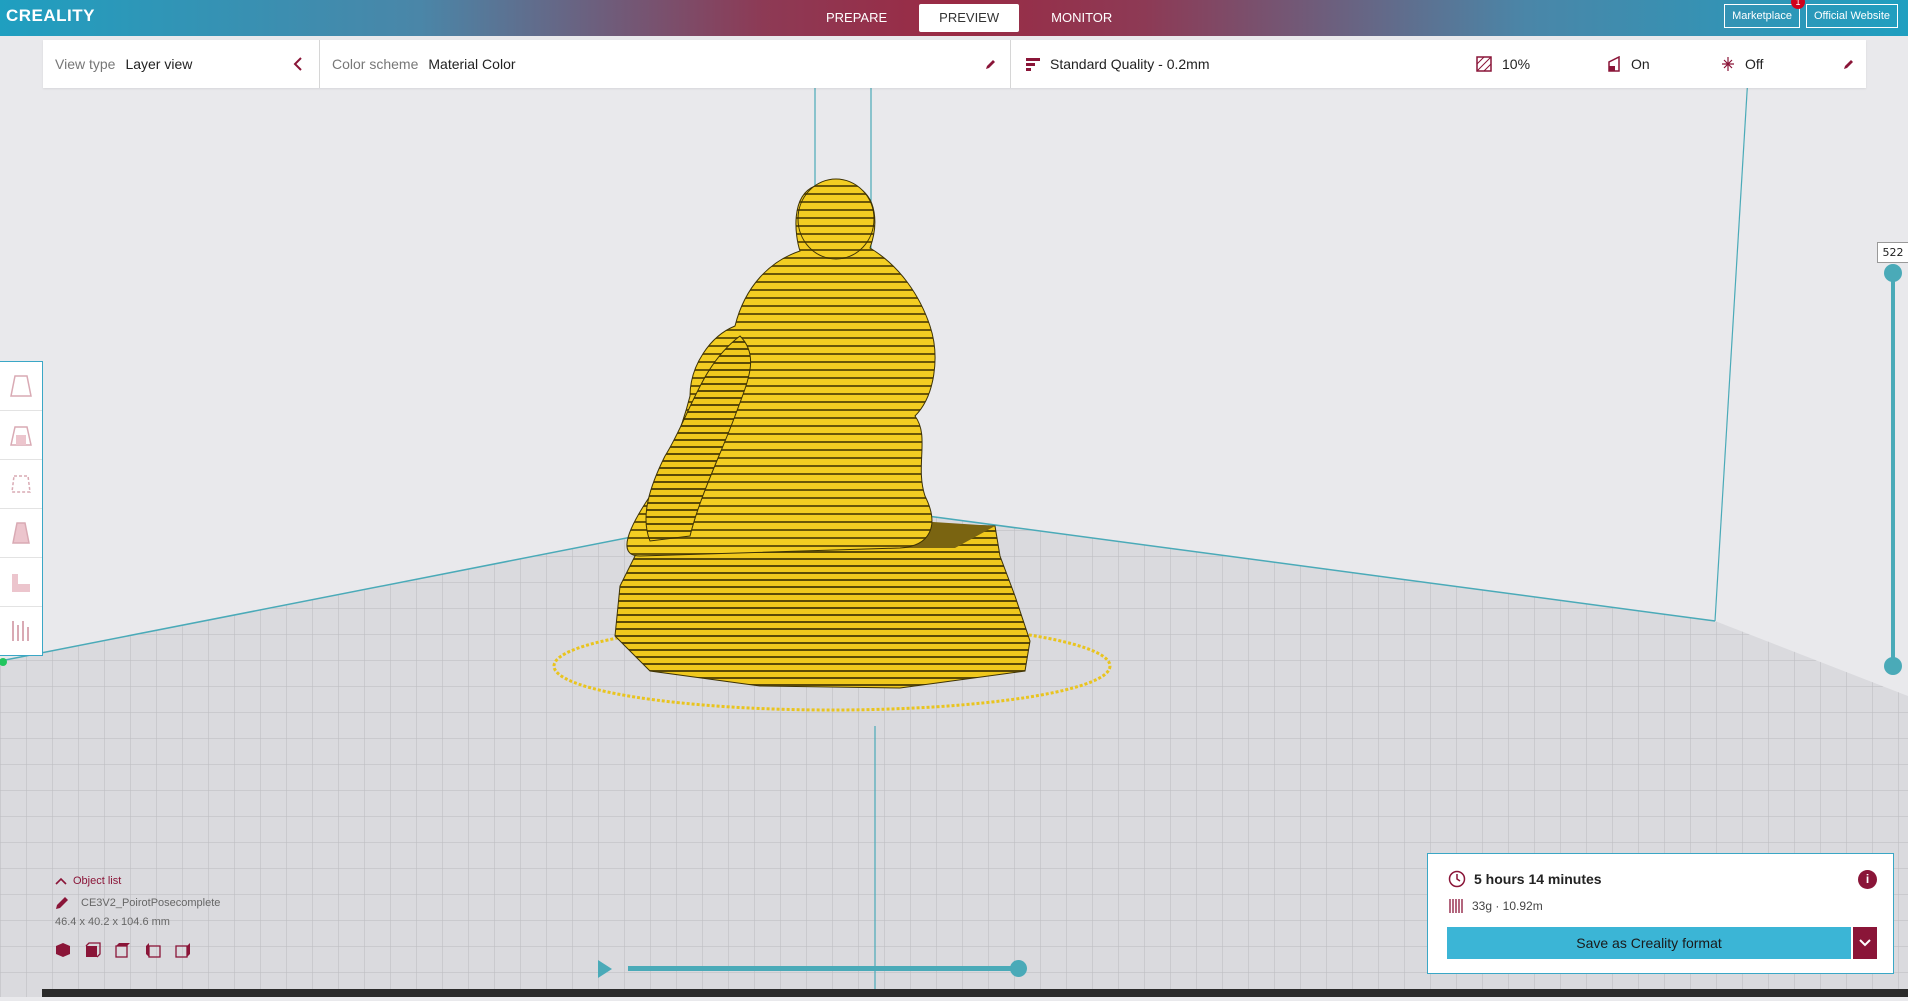 This screenshot has height=1001, width=1908. I want to click on marketplace-button: Marketplace 1, so click(1764, 14).